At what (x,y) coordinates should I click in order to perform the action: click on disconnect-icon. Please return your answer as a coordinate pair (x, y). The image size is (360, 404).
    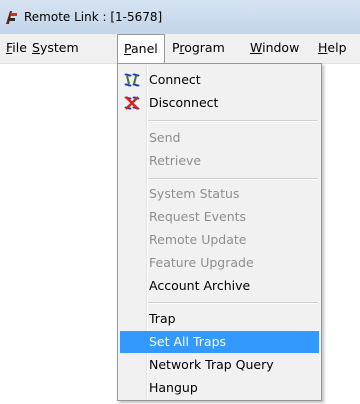
    Looking at the image, I should click on (132, 103).